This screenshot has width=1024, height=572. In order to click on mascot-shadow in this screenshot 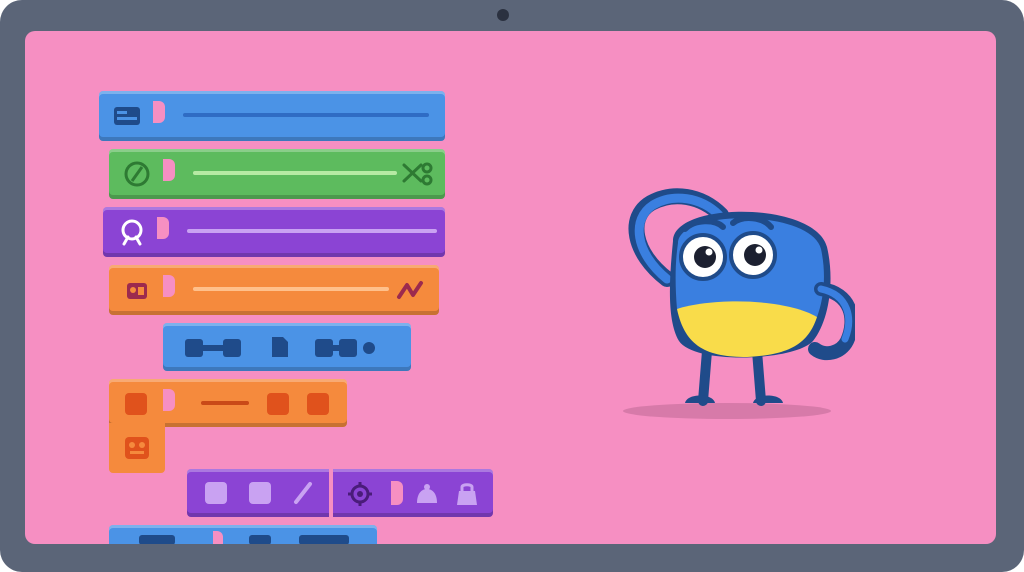, I will do `click(727, 411)`.